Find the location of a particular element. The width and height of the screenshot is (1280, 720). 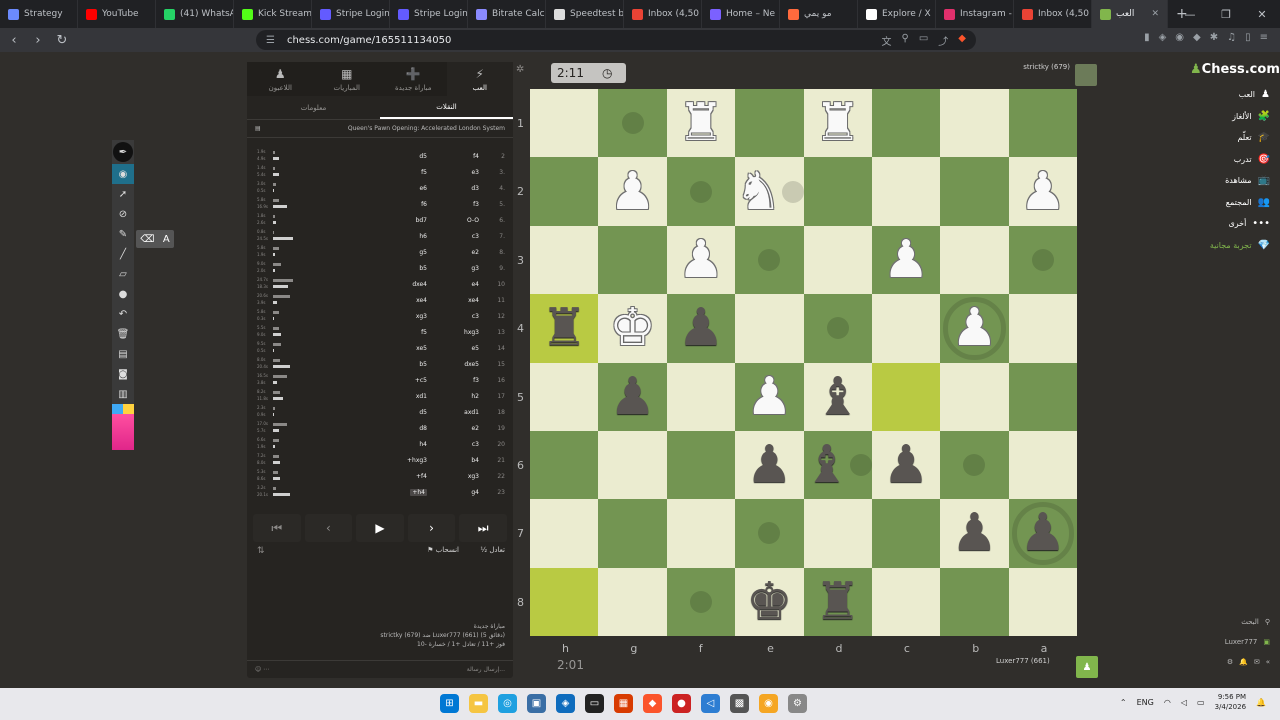

white-move: hxg3 is located at coordinates (464, 332).